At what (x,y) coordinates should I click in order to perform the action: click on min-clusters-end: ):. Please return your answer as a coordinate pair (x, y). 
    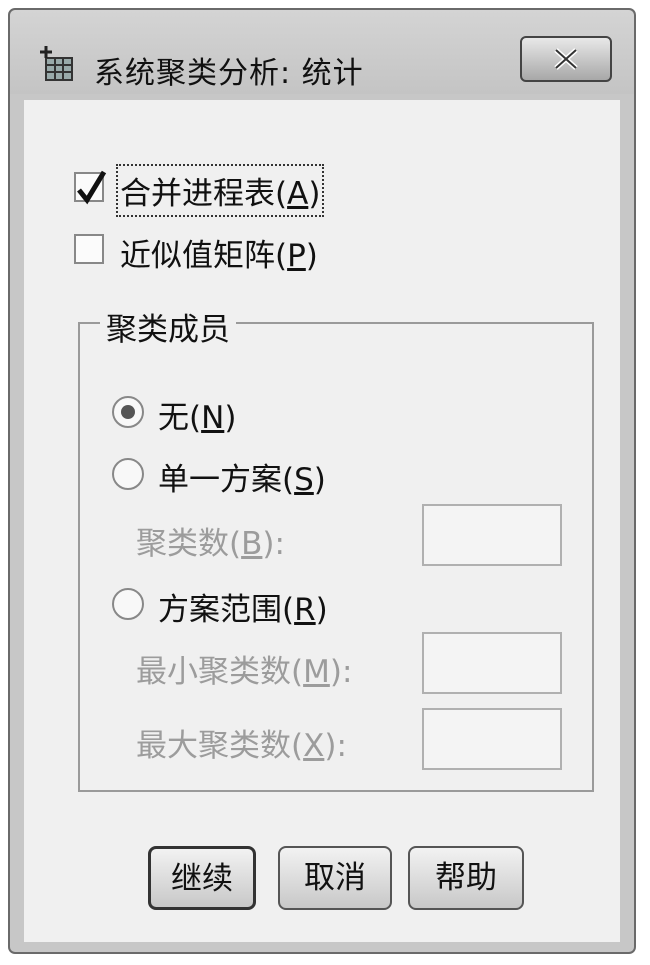
    Looking at the image, I should click on (341, 672).